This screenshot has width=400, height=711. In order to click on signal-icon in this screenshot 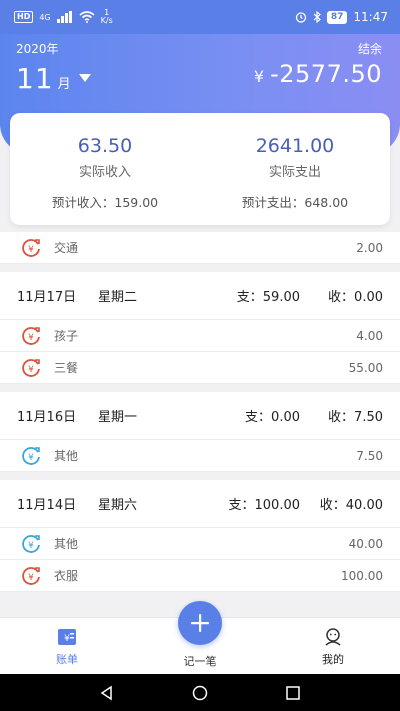, I will do `click(64, 17)`.